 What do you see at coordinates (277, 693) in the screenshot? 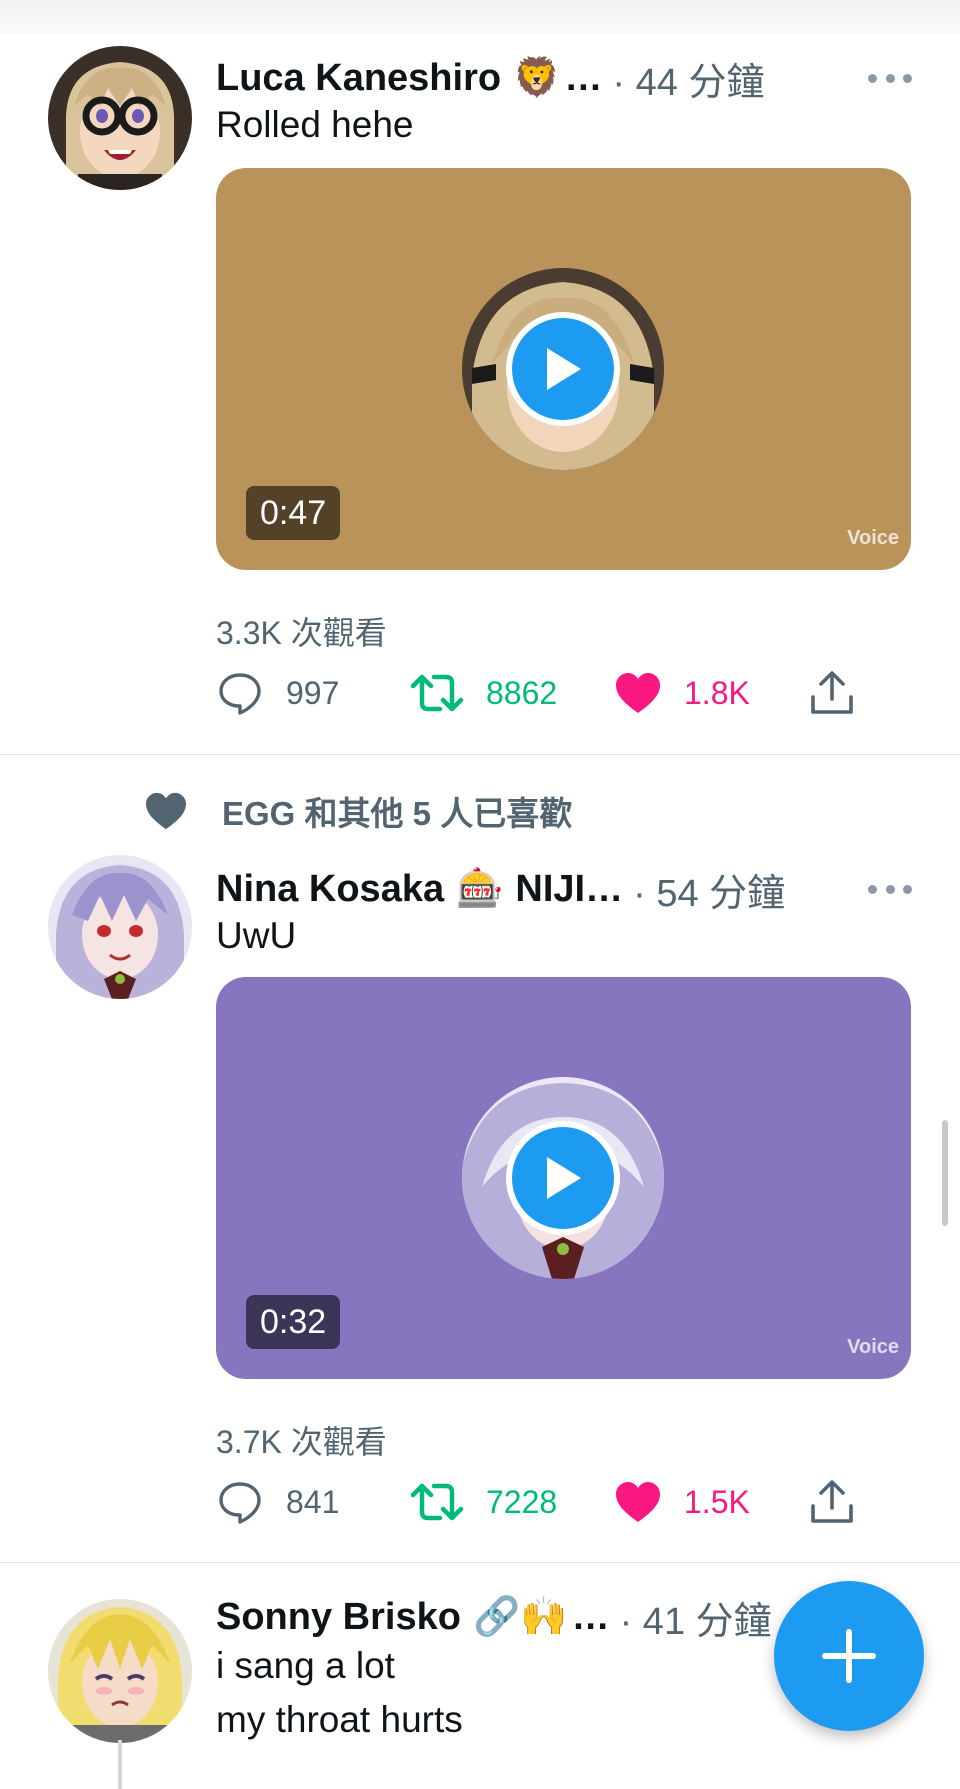
I see `reply-button: 997` at bounding box center [277, 693].